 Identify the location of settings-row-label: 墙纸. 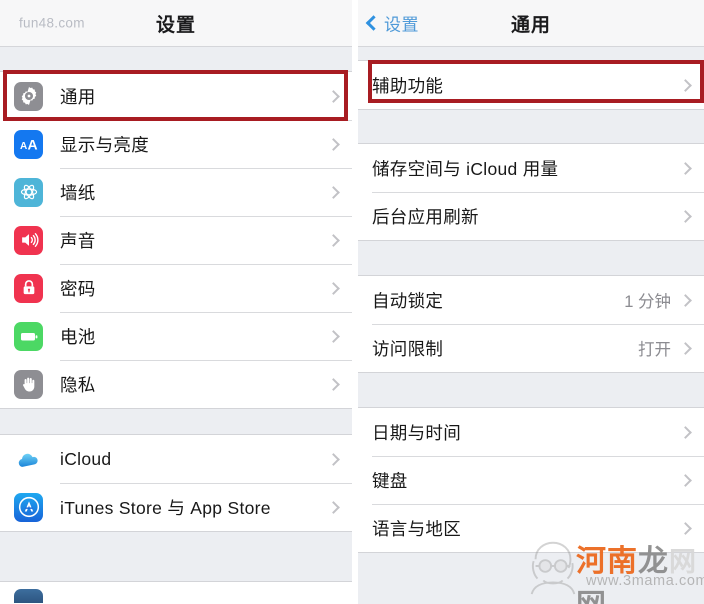
(78, 192).